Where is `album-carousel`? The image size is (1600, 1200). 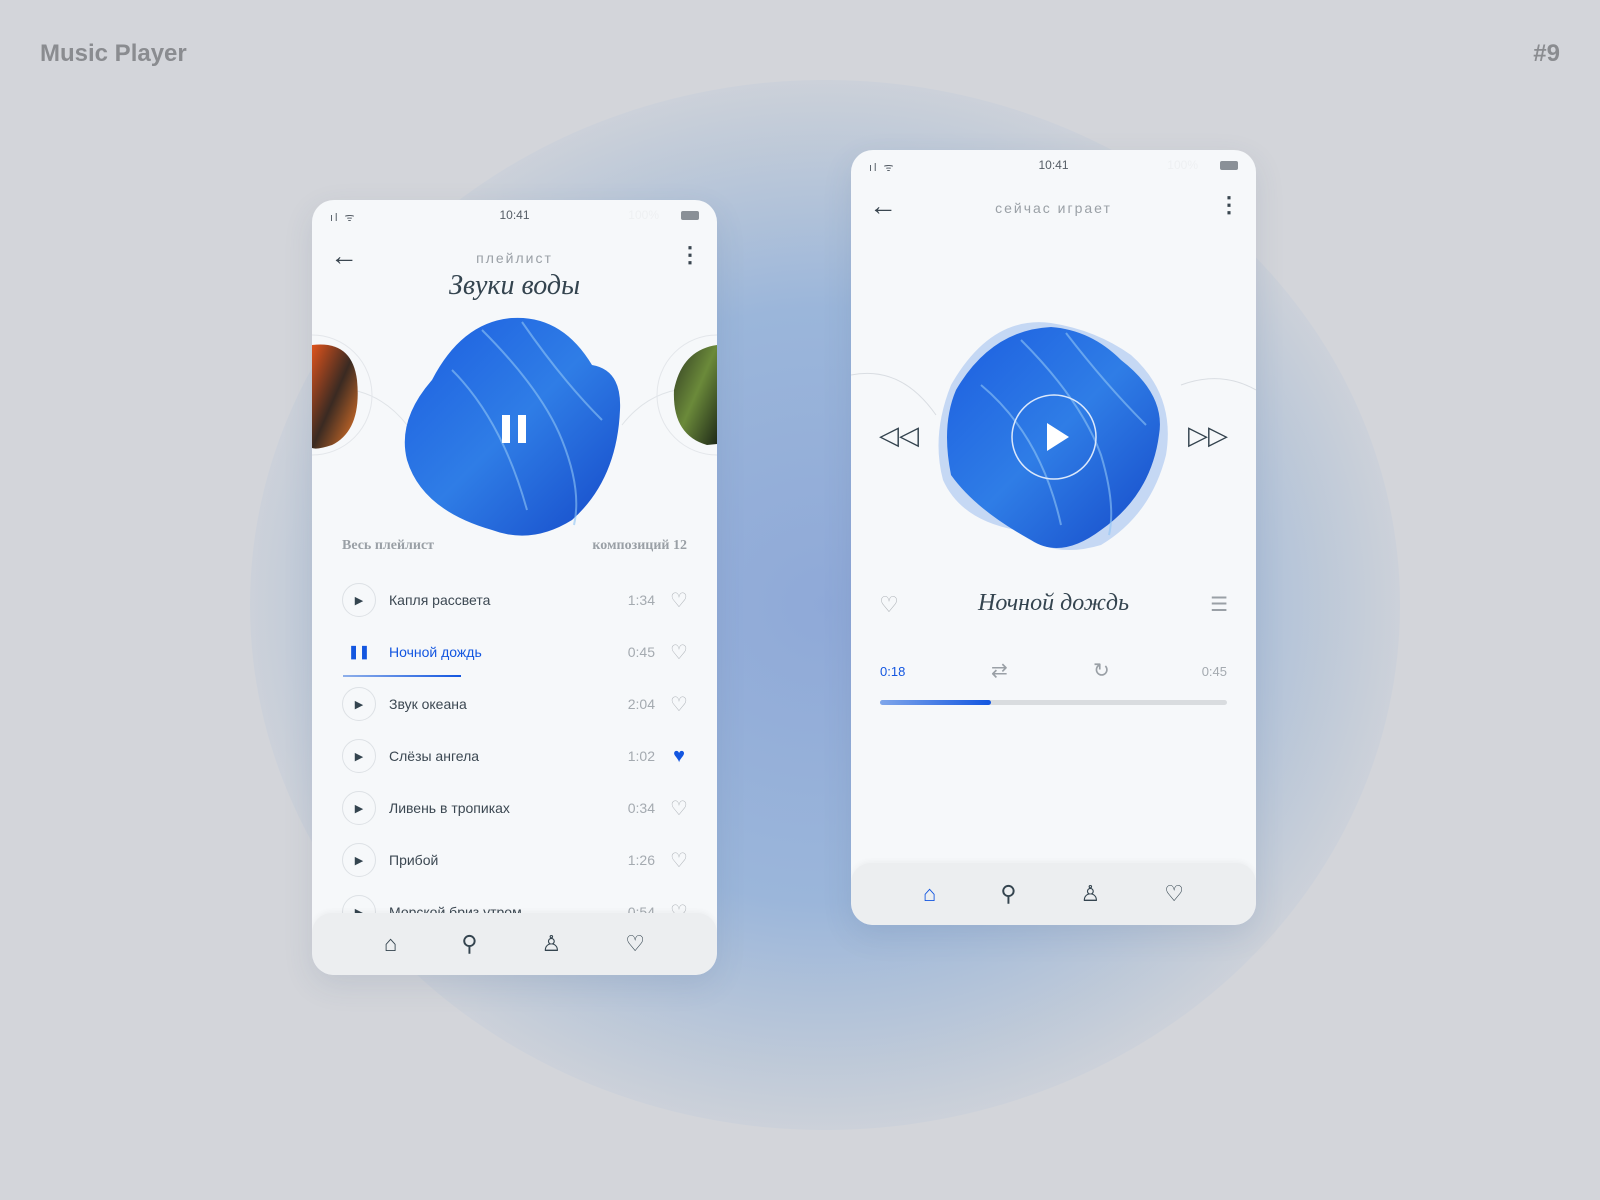
album-carousel is located at coordinates (514, 425).